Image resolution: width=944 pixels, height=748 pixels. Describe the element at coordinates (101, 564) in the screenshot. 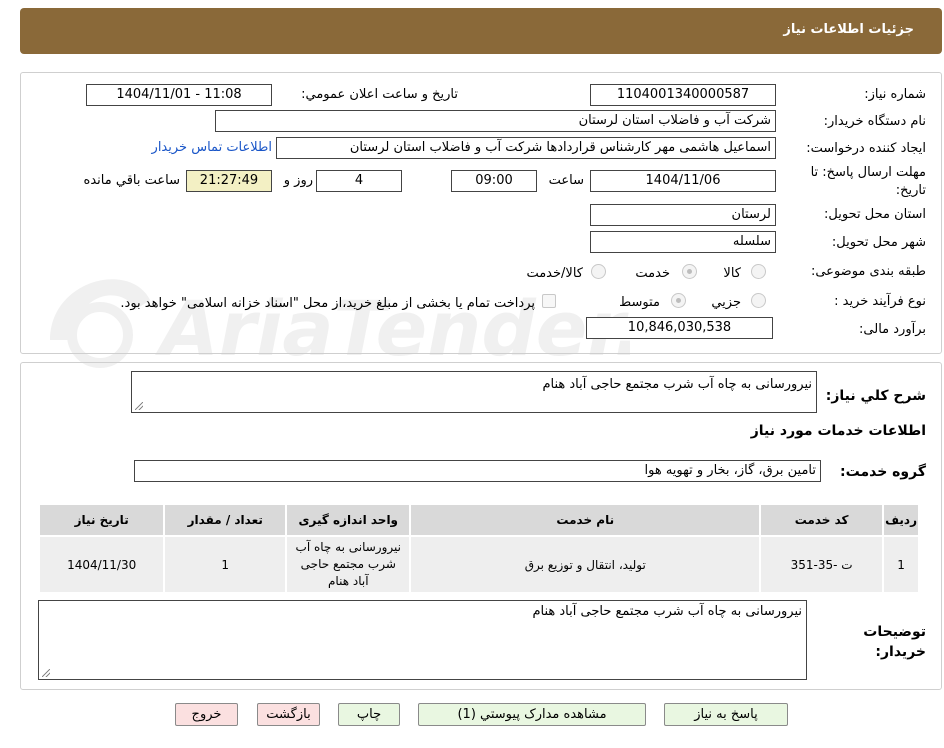

I see `need-date-cell: 1404/11/30` at that location.